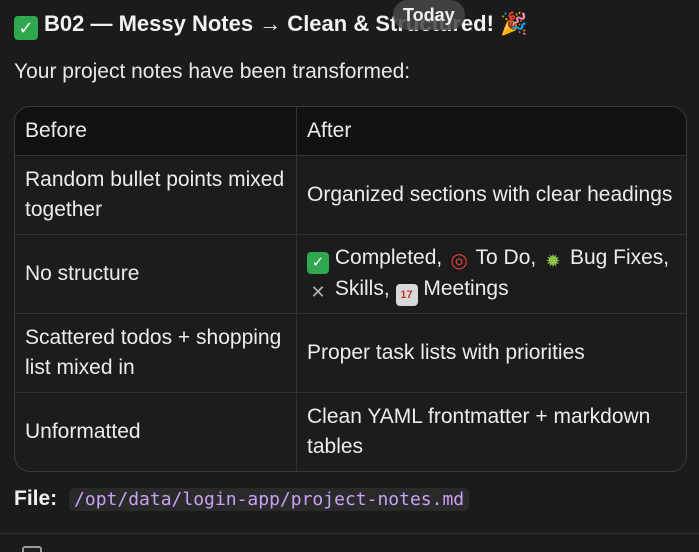  Describe the element at coordinates (318, 291) in the screenshot. I see `tools-icon: ✕` at that location.